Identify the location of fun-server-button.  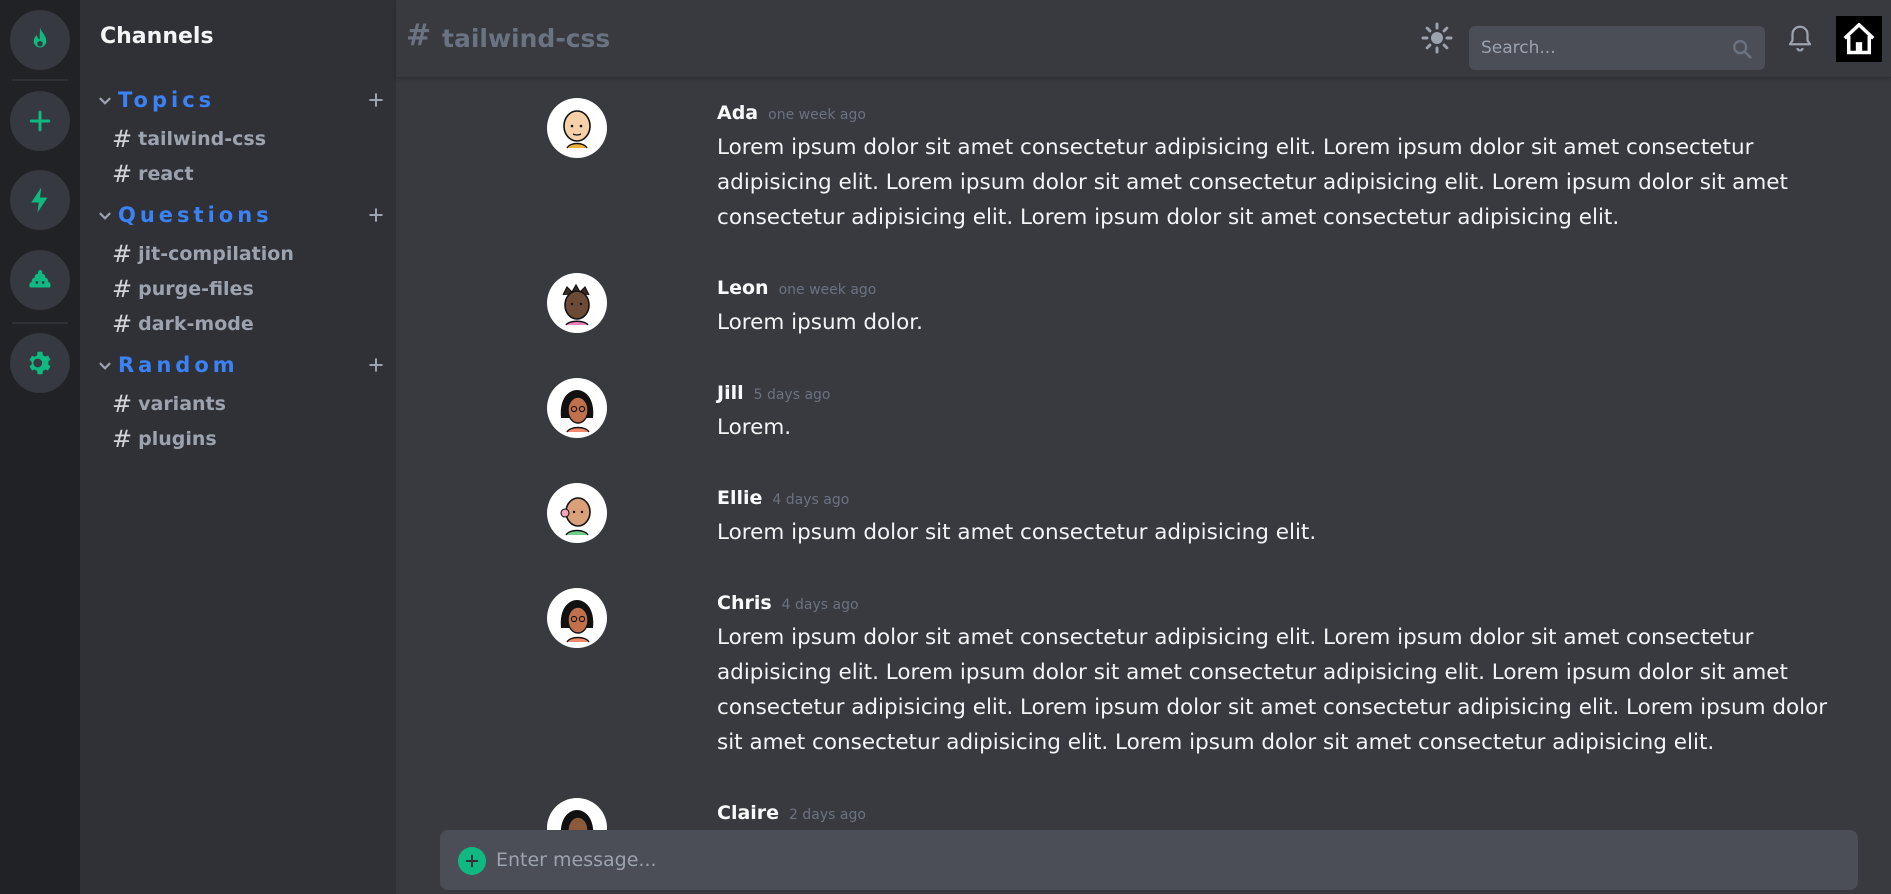
(40, 280).